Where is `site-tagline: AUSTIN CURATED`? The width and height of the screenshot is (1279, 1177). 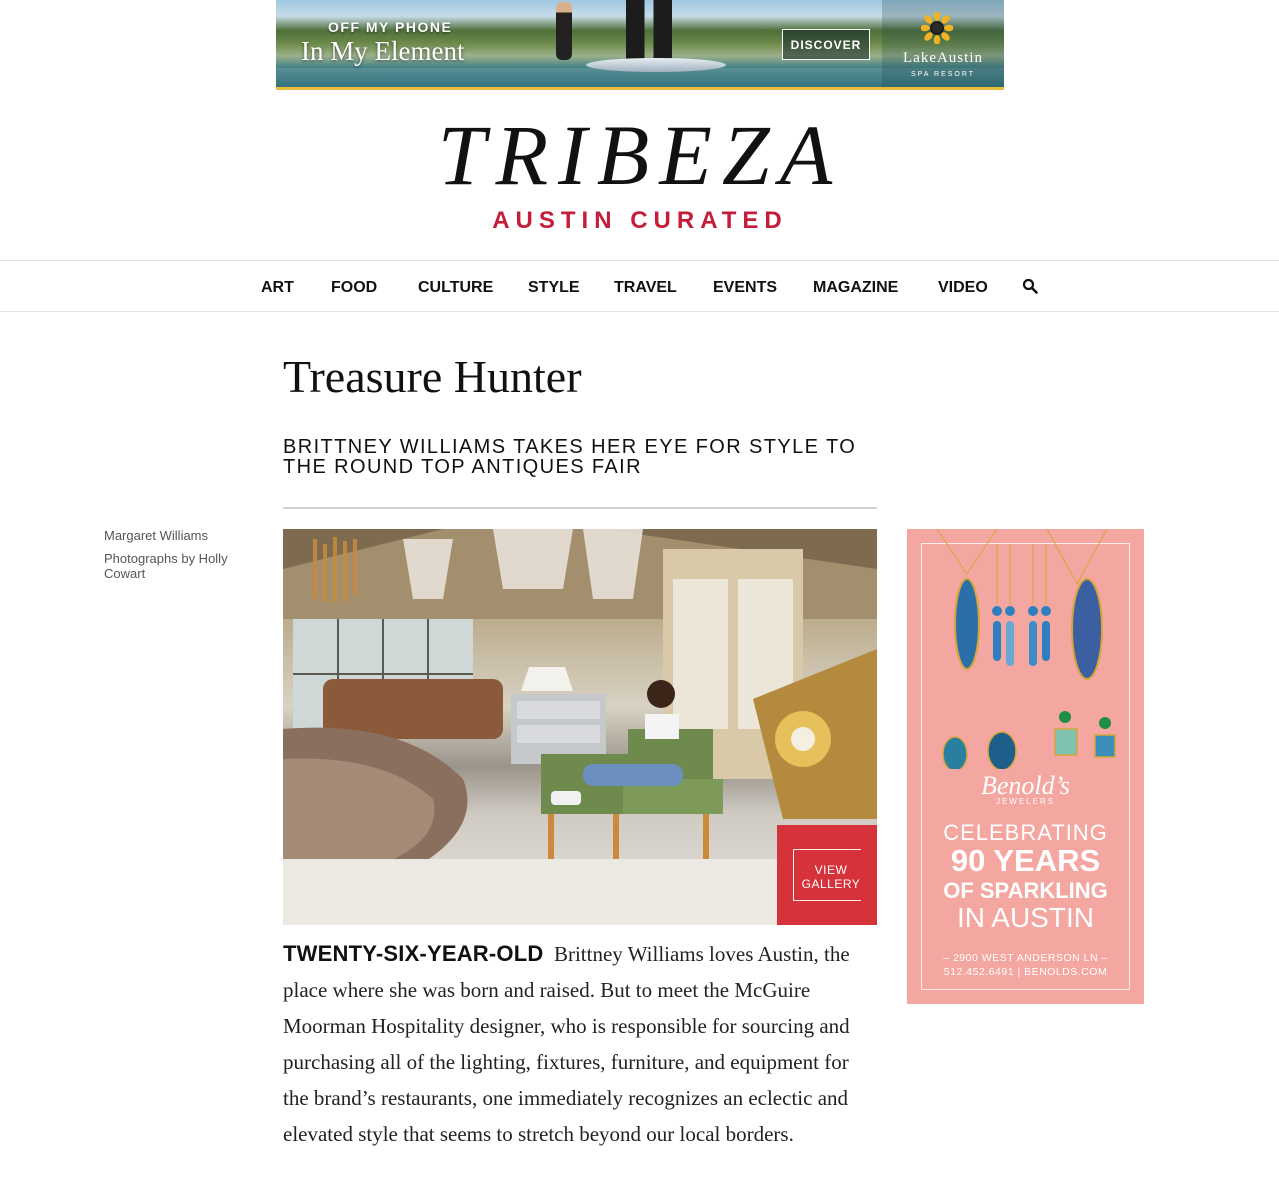 site-tagline: AUSTIN CURATED is located at coordinates (640, 220).